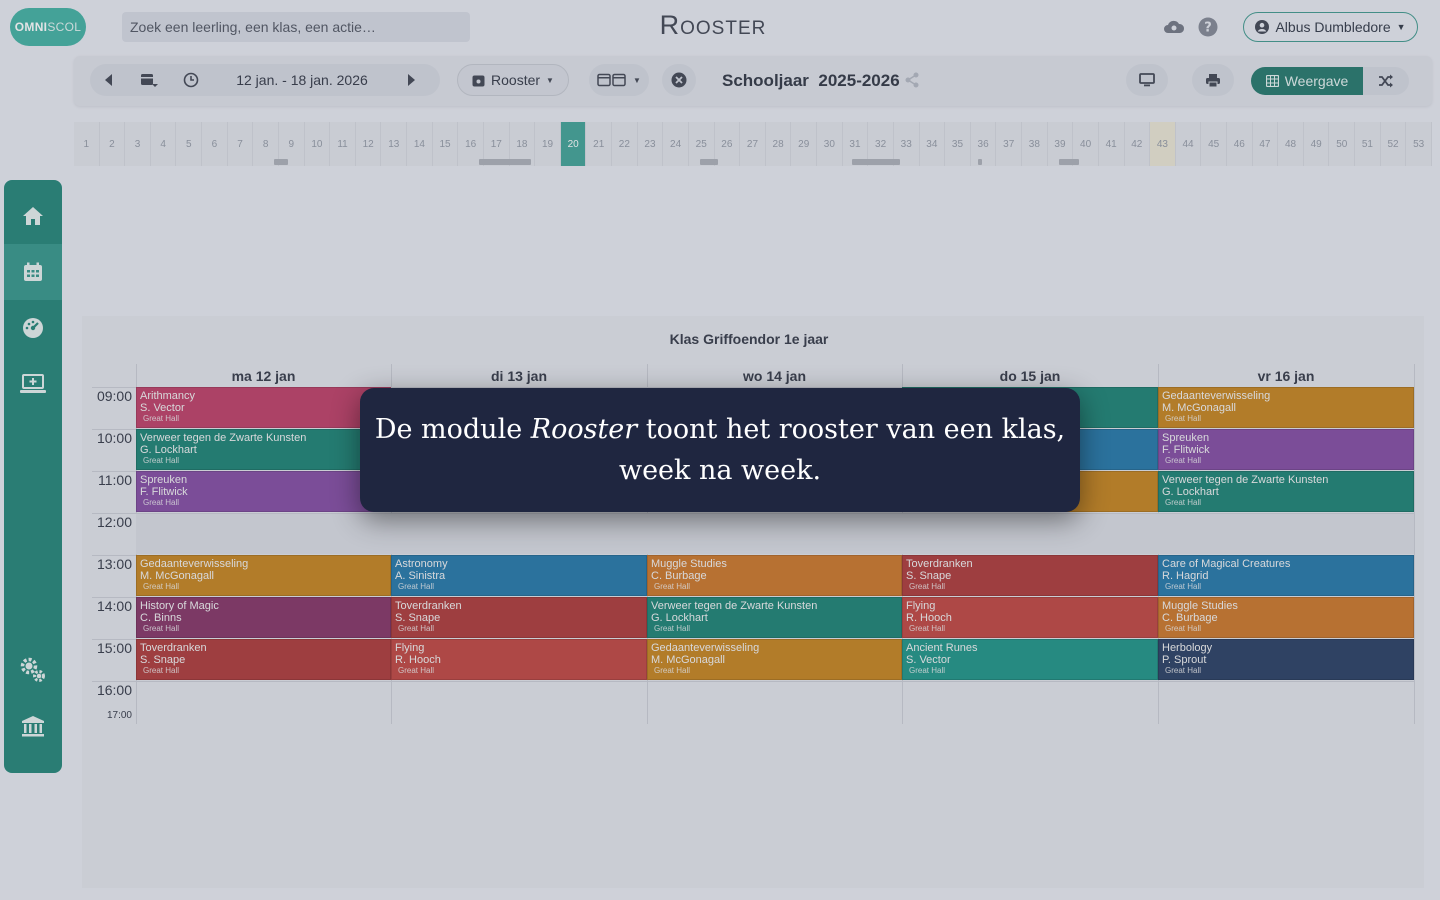 This screenshot has width=1440, height=900. Describe the element at coordinates (33, 272) in the screenshot. I see `sidebar-item-rooster` at that location.